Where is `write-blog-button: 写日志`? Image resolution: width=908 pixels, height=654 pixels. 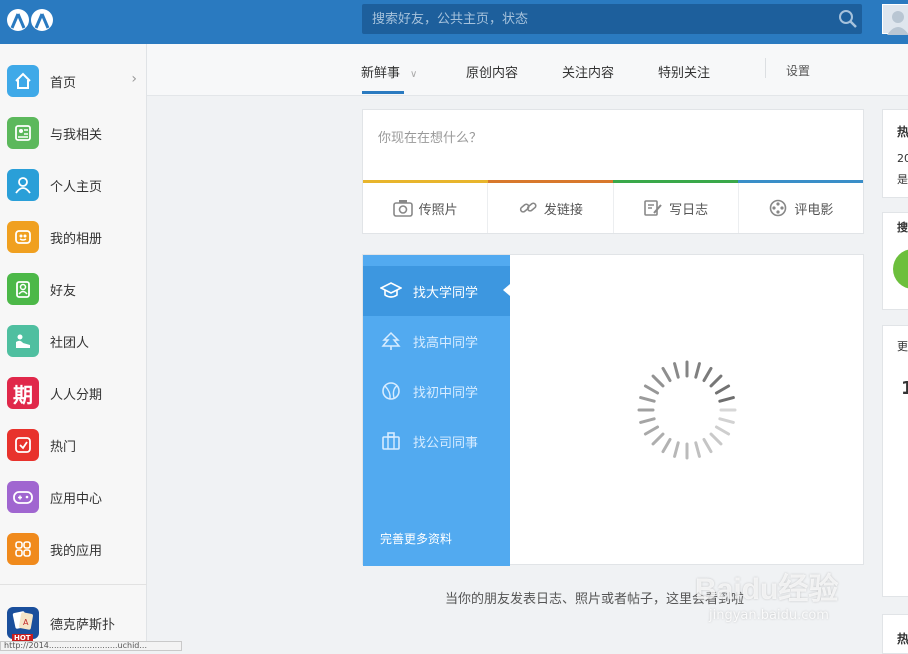
write-blog-button: 写日志 is located at coordinates (676, 208).